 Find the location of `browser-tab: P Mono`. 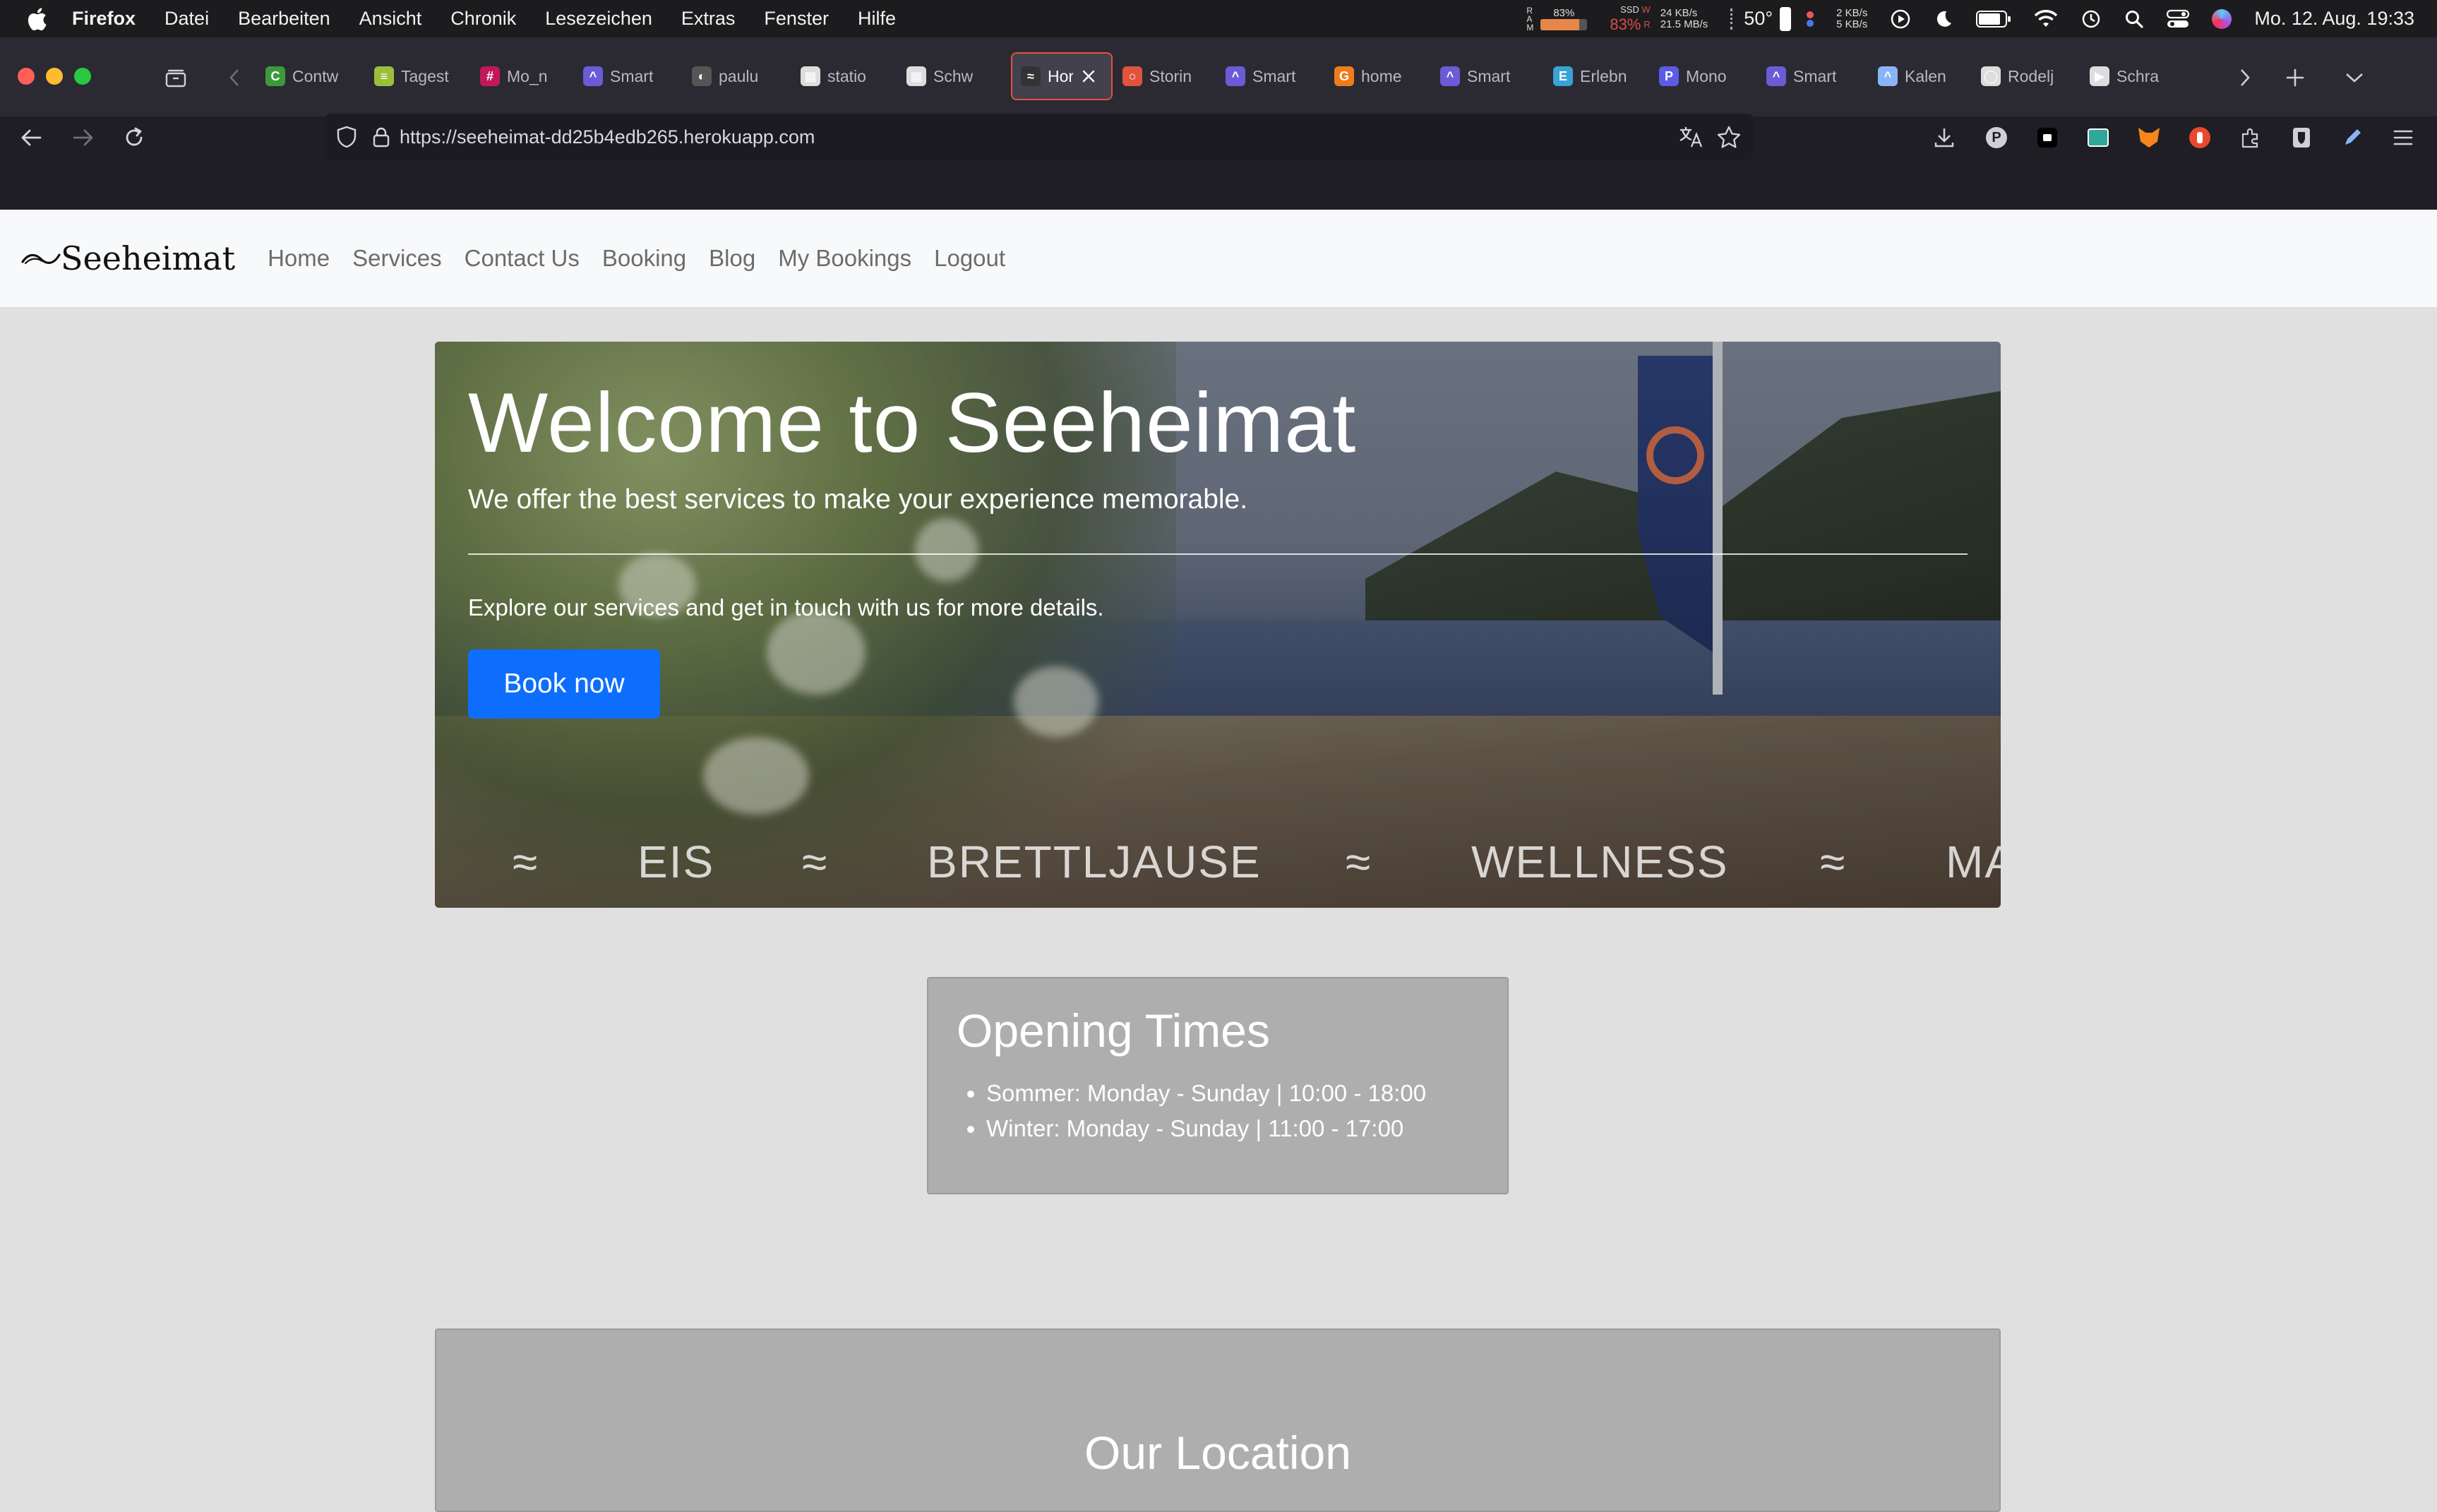

browser-tab: P Mono is located at coordinates (1693, 76).